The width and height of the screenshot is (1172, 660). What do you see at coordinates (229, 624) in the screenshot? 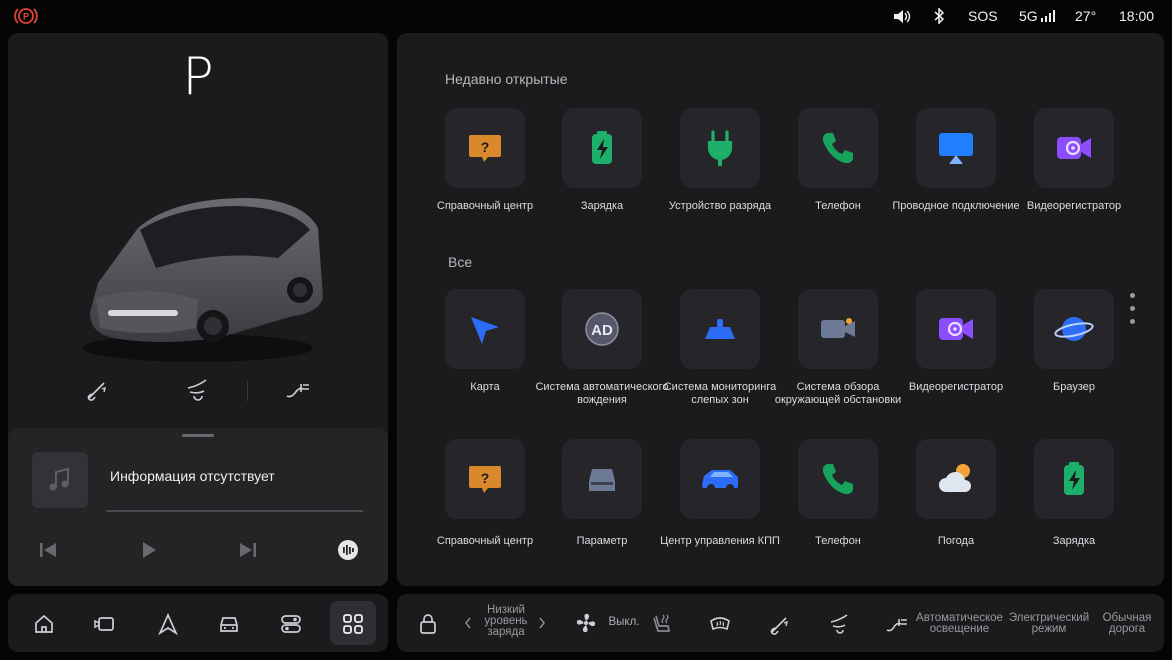
I see `car-front-icon` at bounding box center [229, 624].